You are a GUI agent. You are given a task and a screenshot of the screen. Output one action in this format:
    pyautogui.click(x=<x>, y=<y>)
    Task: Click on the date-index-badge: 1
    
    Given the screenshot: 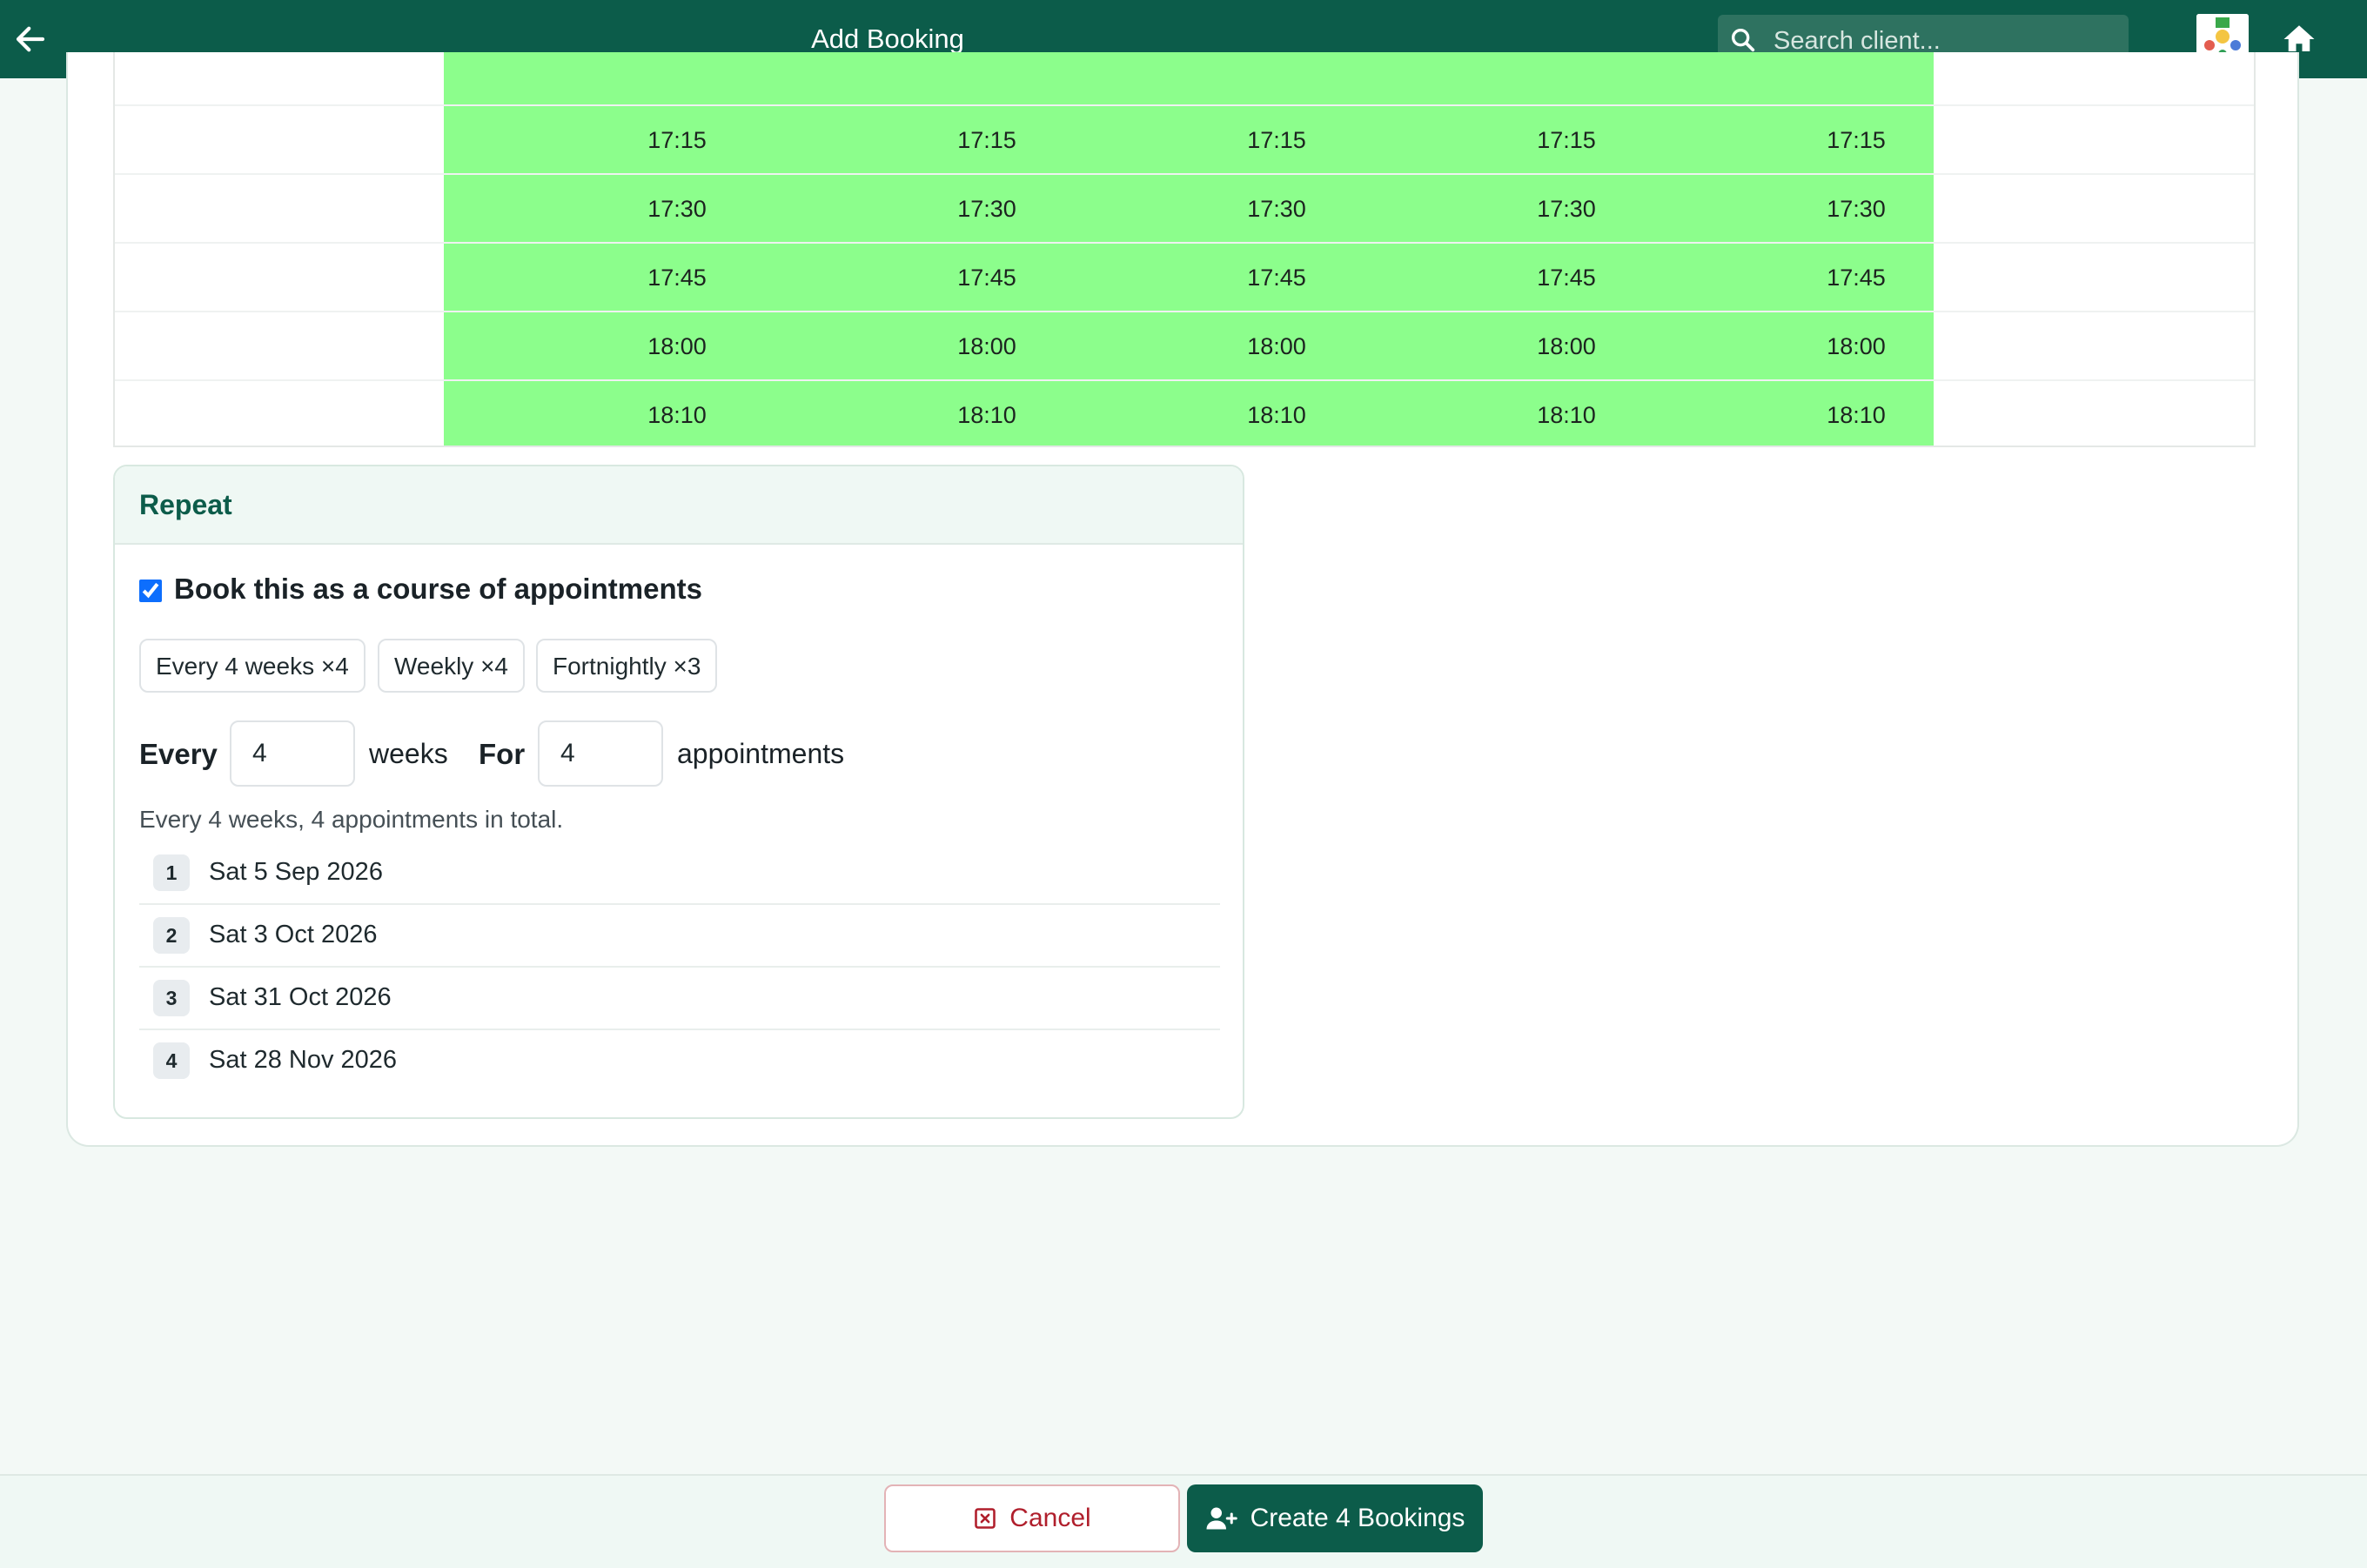 What is the action you would take?
    pyautogui.click(x=171, y=872)
    